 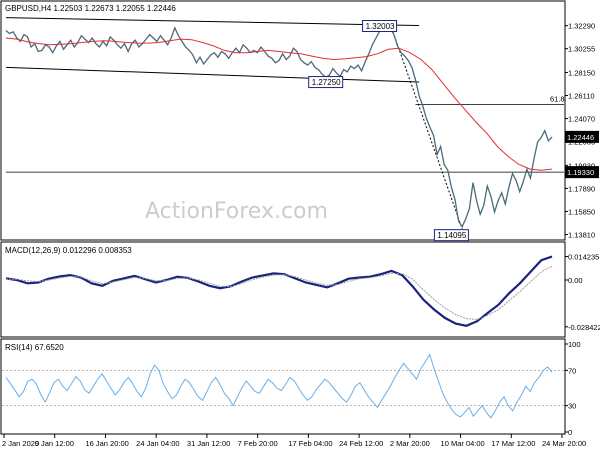 What do you see at coordinates (236, 211) in the screenshot?
I see `watermark: ActionForex.com` at bounding box center [236, 211].